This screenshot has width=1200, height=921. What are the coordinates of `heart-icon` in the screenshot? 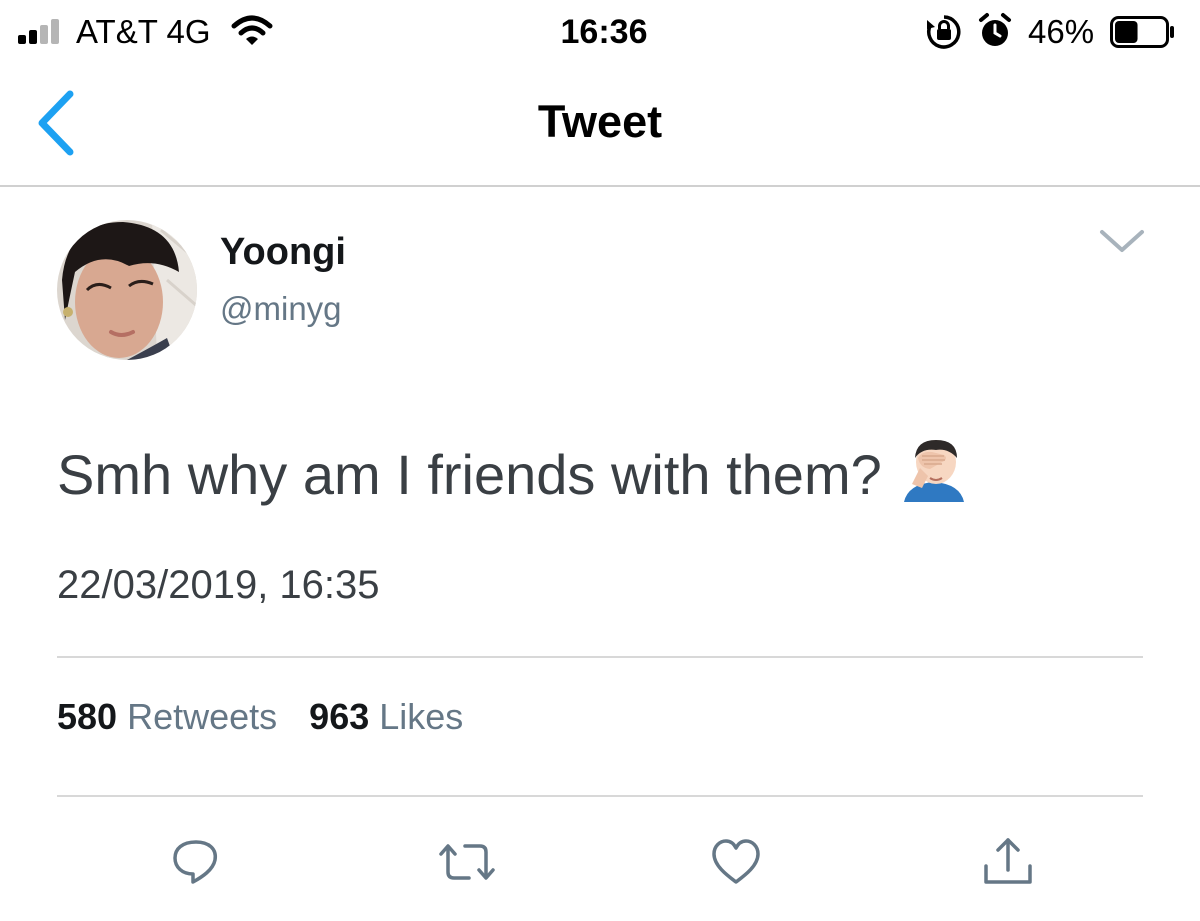 It's located at (736, 861).